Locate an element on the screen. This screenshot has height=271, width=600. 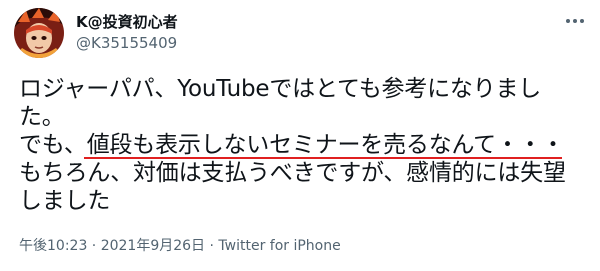
tweet-line: でも、値段も表示しないセミナーを売るなんて・・・ is located at coordinates (292, 145).